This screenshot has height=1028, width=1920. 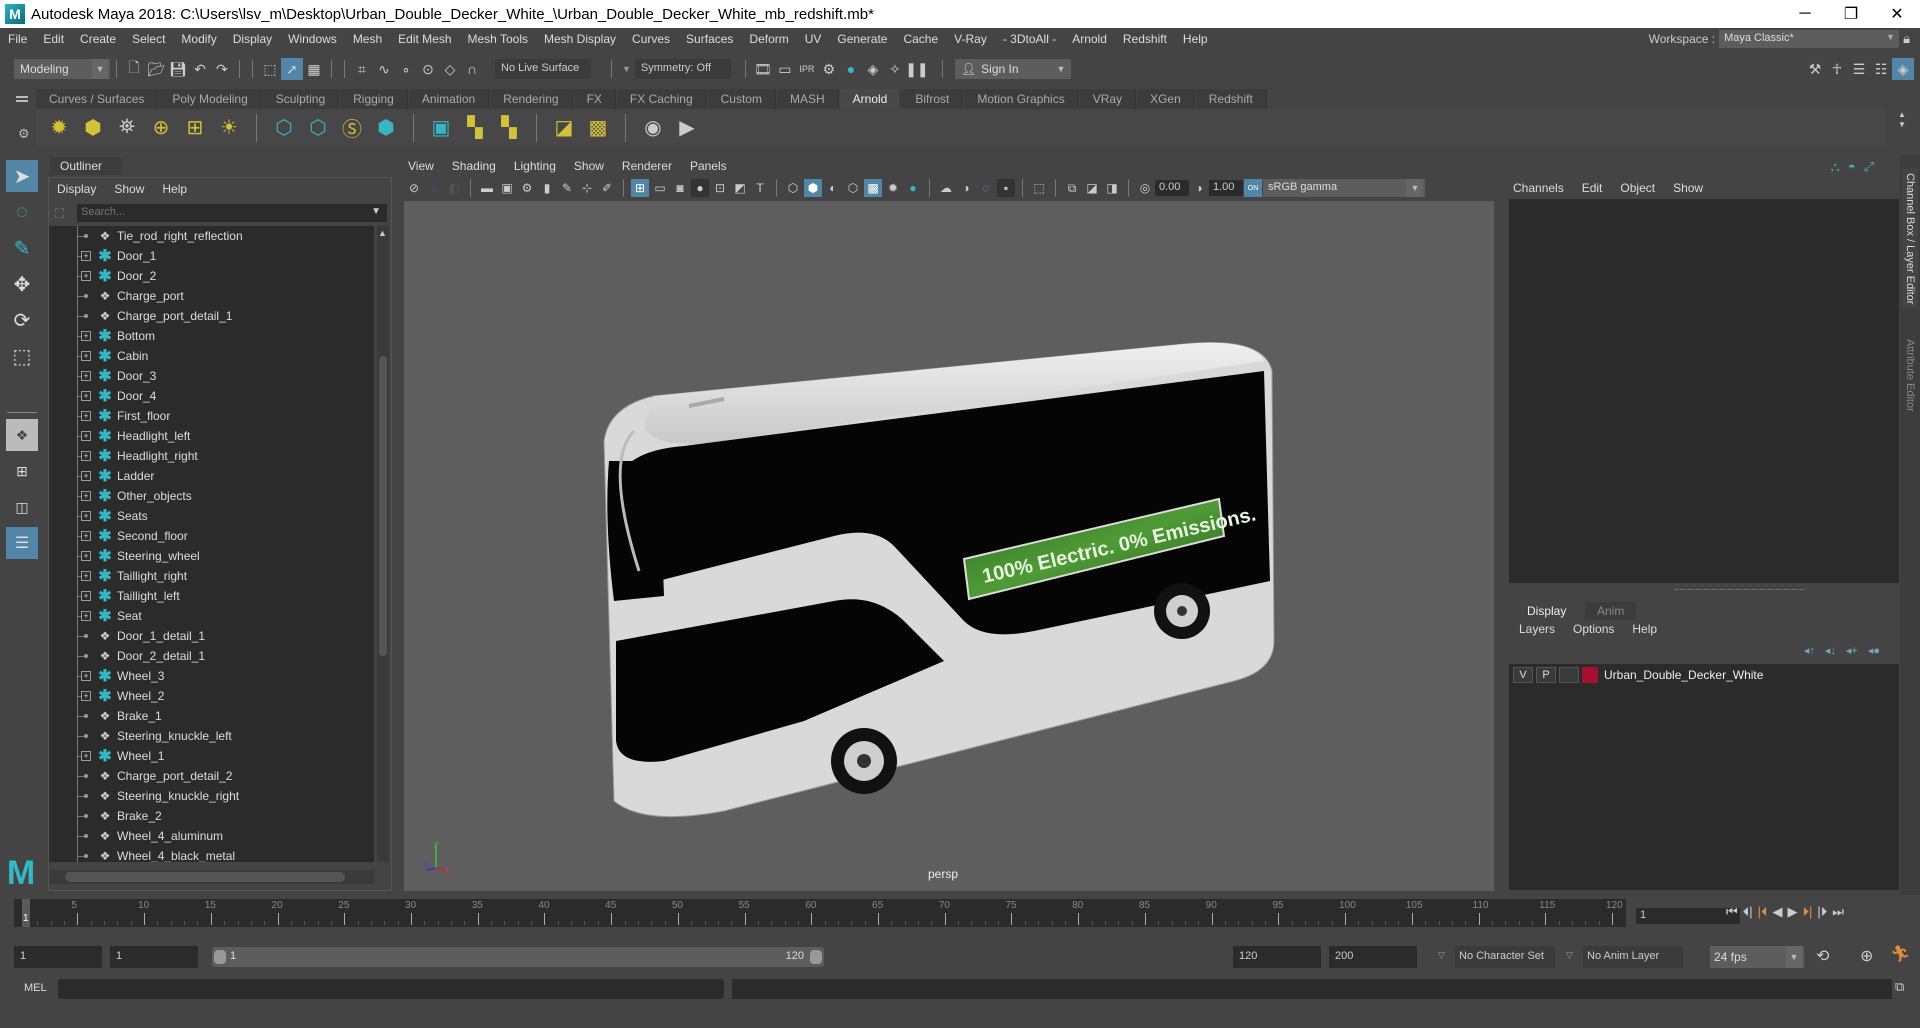 I want to click on outliner-tab: Outliner, so click(x=86, y=166).